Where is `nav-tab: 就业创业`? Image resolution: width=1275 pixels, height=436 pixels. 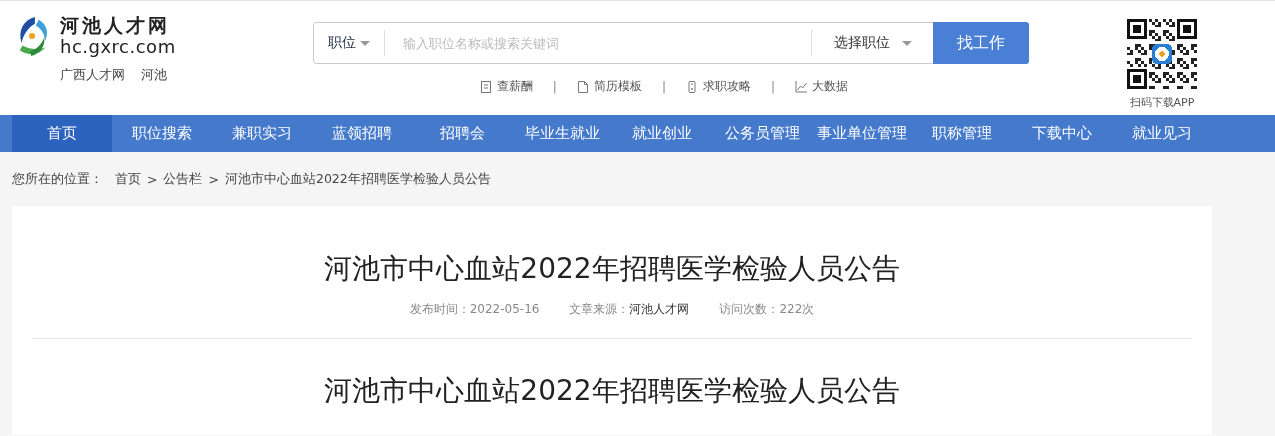
nav-tab: 就业创业 is located at coordinates (662, 133).